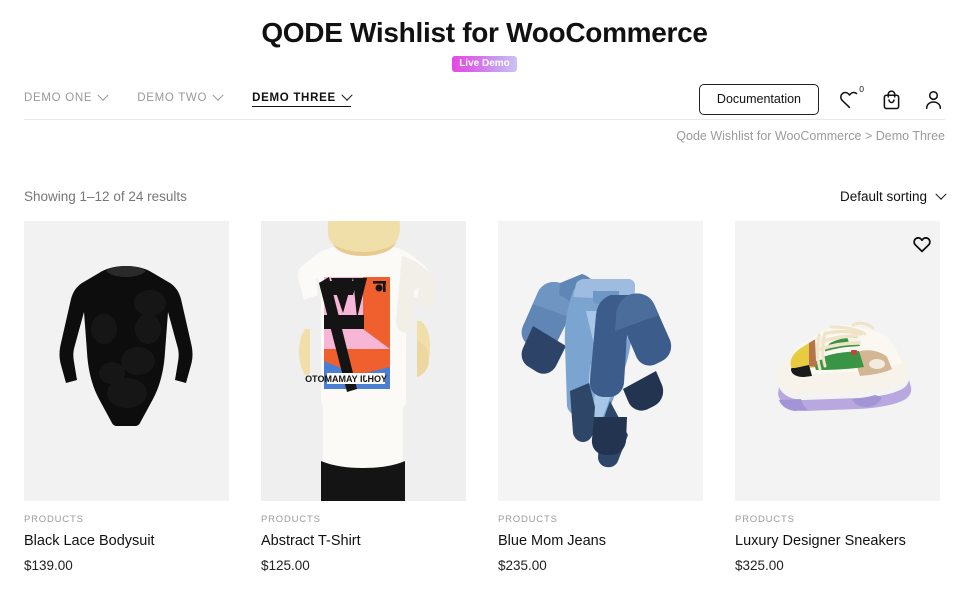 This screenshot has width=969, height=592. I want to click on wishlist-button: 0, so click(850, 97).